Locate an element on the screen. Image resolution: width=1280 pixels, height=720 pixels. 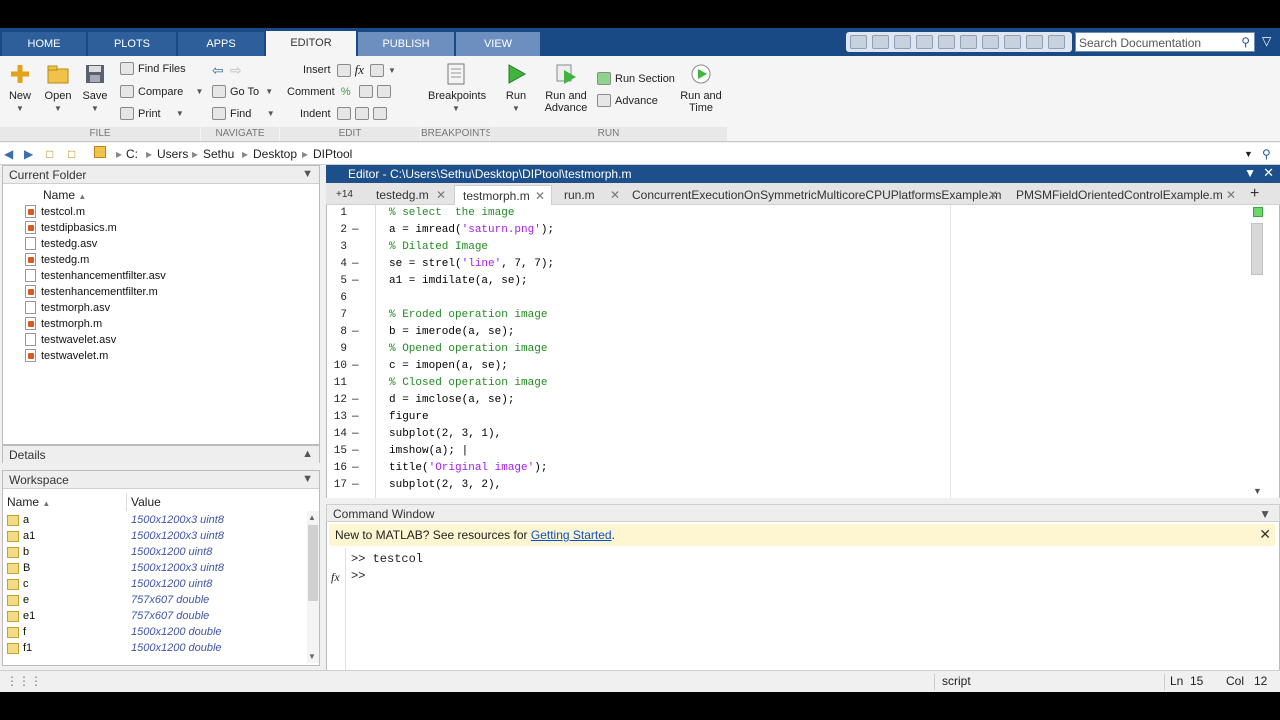
back-arrow-icon: ⇦ is located at coordinates (218, 70).